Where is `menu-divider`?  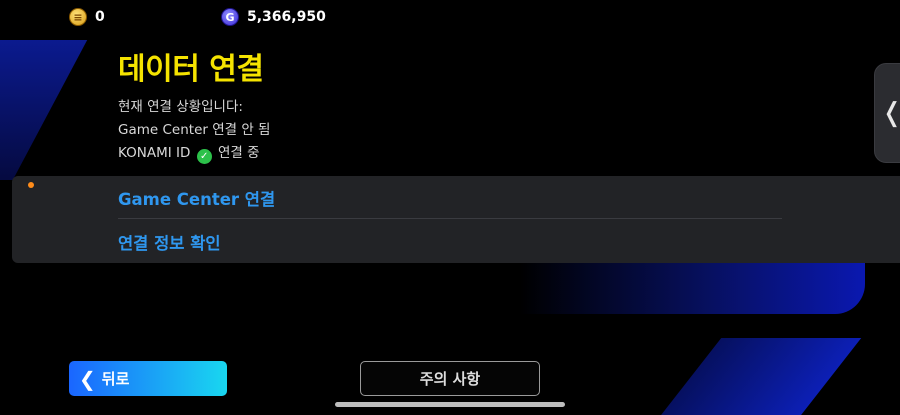
menu-divider is located at coordinates (450, 218).